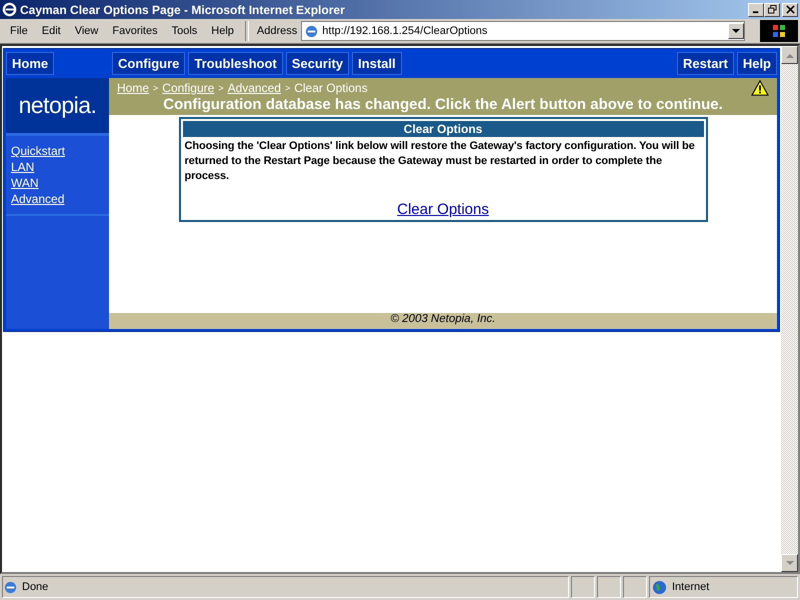 The width and height of the screenshot is (800, 600). I want to click on panel-text: Choosing the 'Clear Options' link below will restore the Gateway's factory configuration. You will be returned to the Restart Page because the Gateway must be restarted in order to complete the process., so click(440, 161).